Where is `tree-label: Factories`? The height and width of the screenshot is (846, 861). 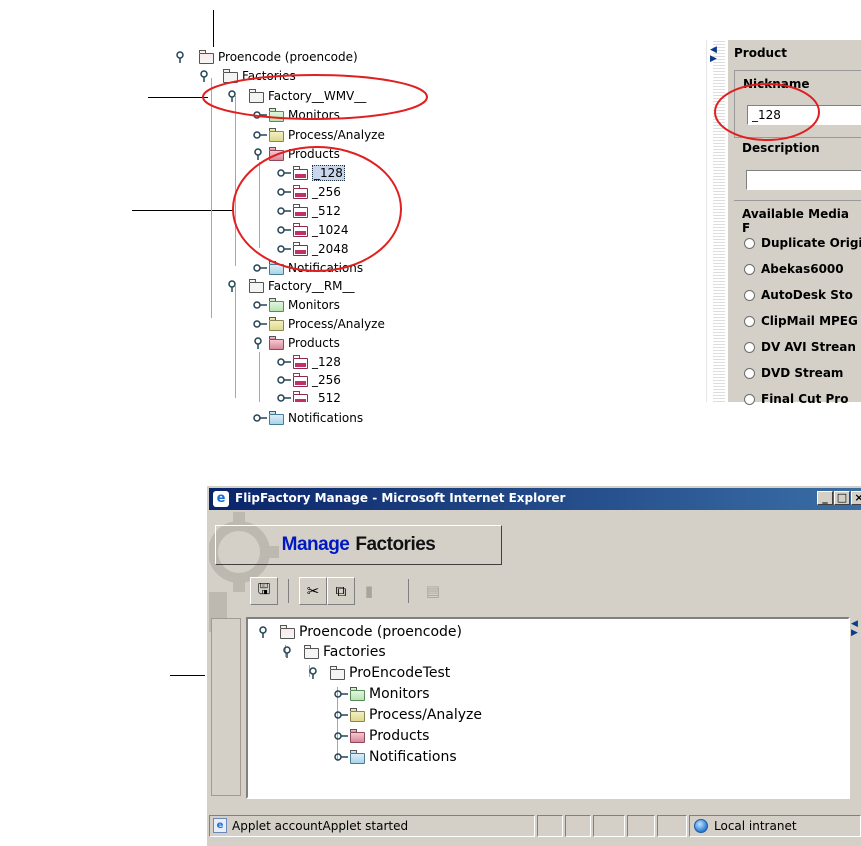 tree-label: Factories is located at coordinates (354, 652).